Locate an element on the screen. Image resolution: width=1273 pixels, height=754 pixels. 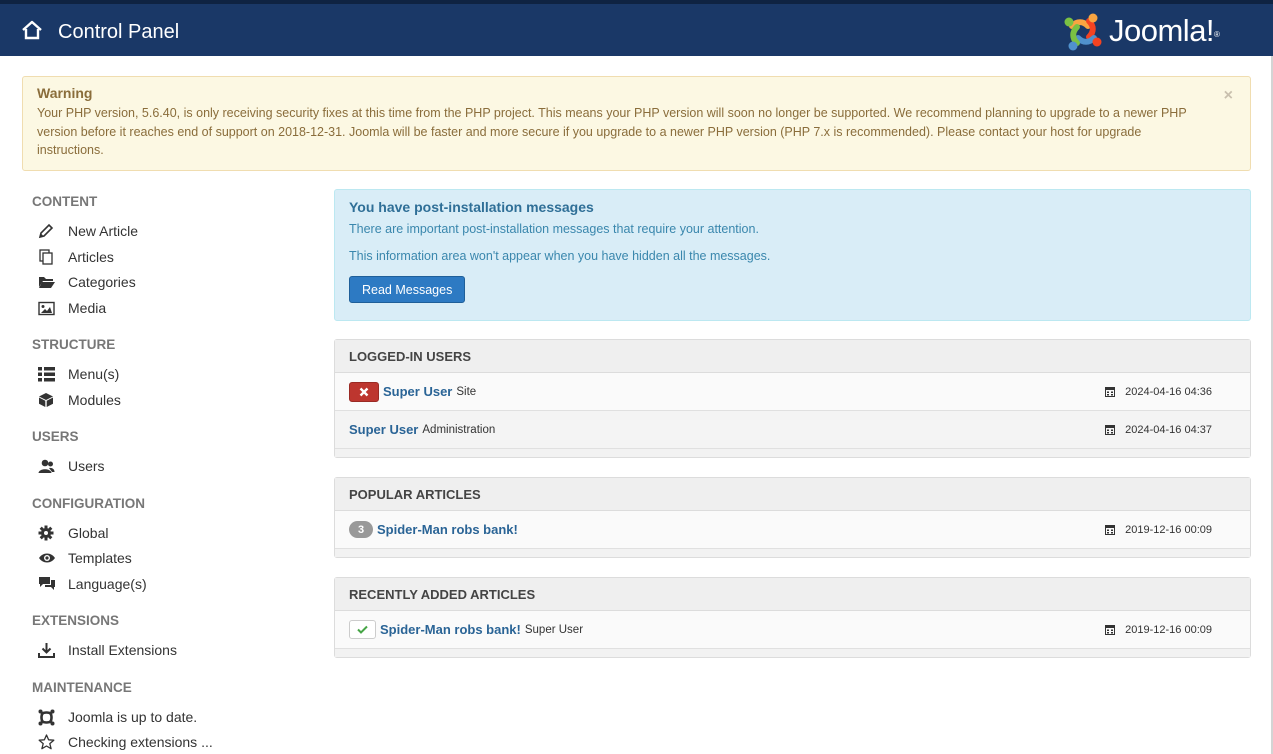
row-date: 2024-04-16 04:37 is located at coordinates (1158, 430).